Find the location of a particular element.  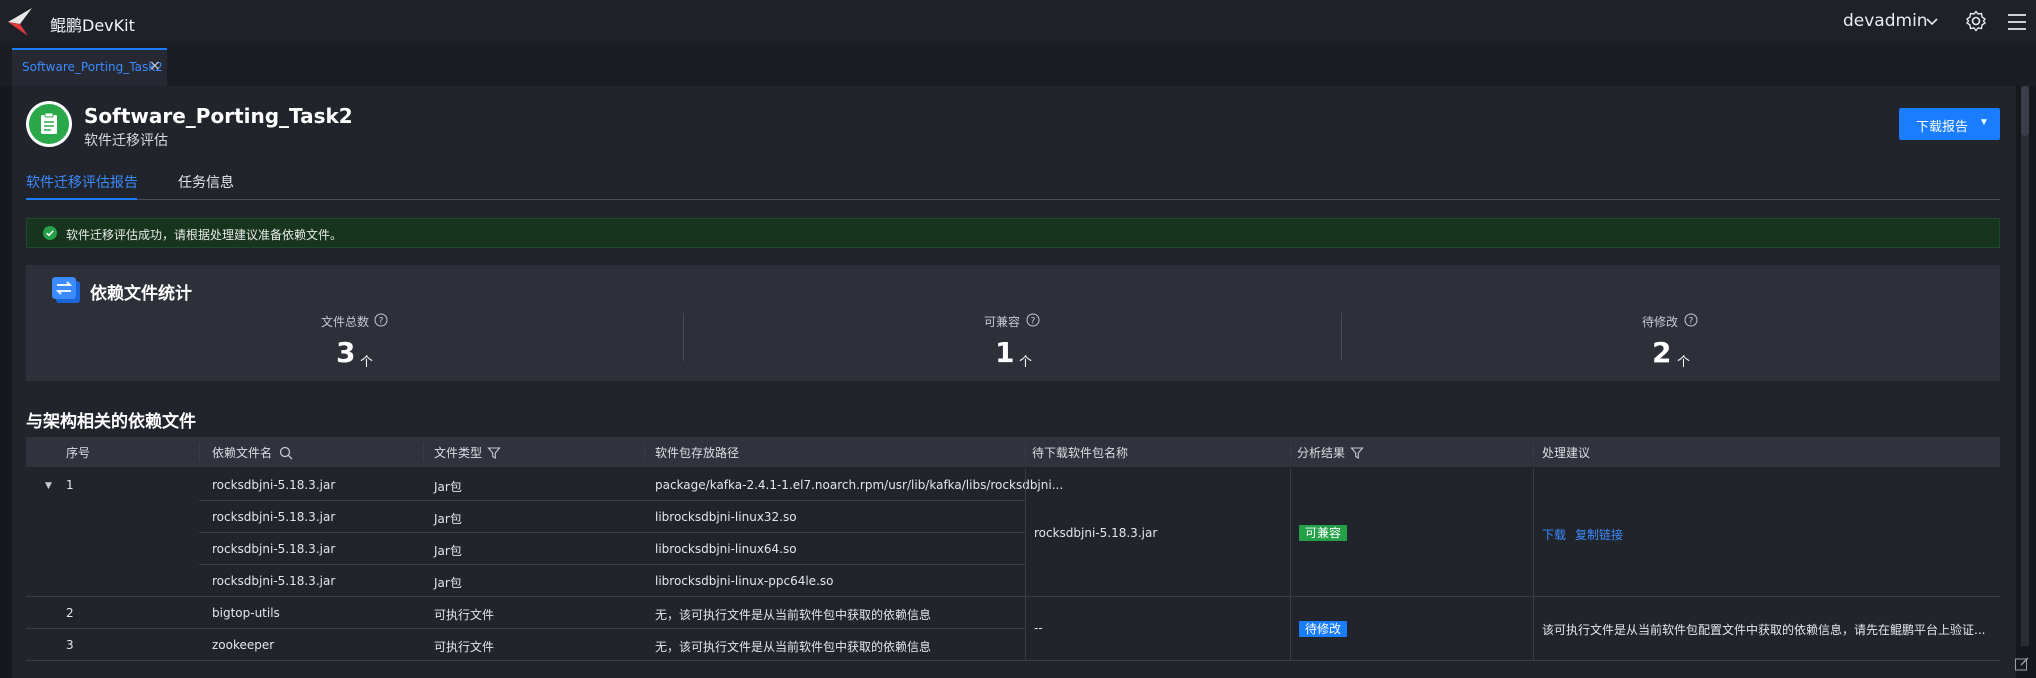

close-icon: × is located at coordinates (155, 66).